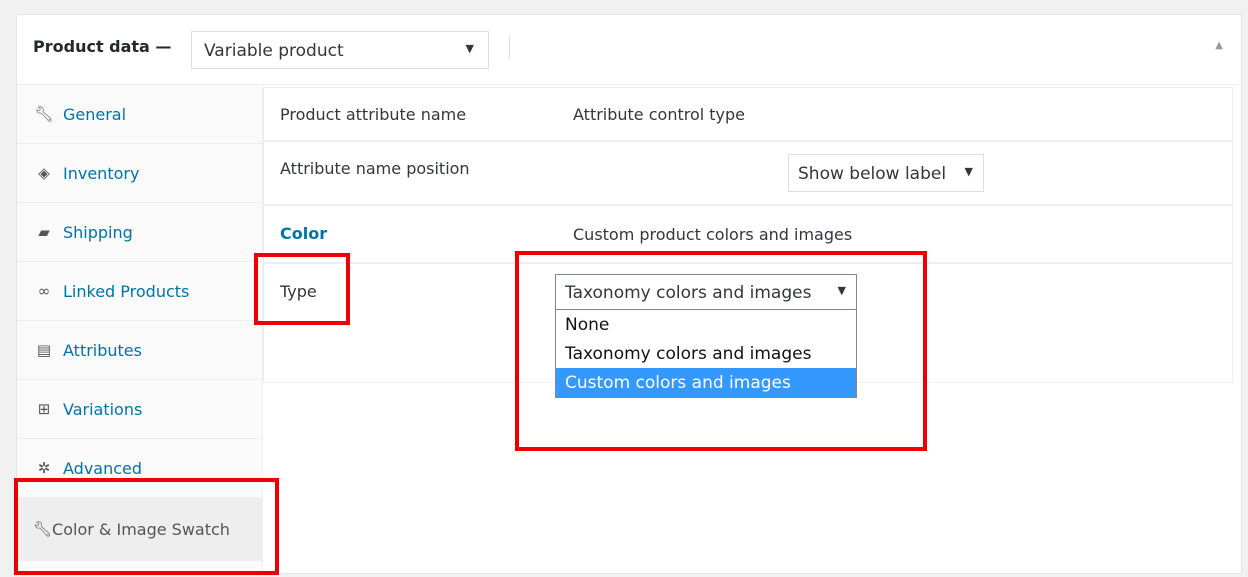  Describe the element at coordinates (659, 114) in the screenshot. I see `column-header-control-type: Attribute control type` at that location.